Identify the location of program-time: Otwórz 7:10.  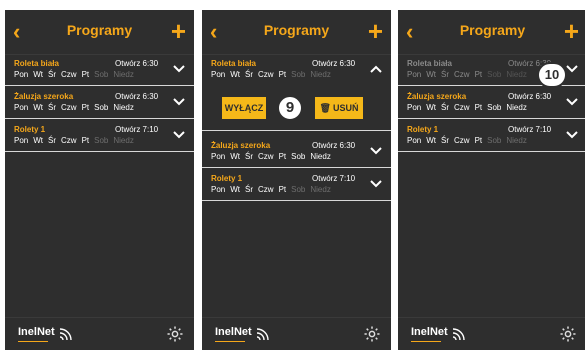
(334, 178).